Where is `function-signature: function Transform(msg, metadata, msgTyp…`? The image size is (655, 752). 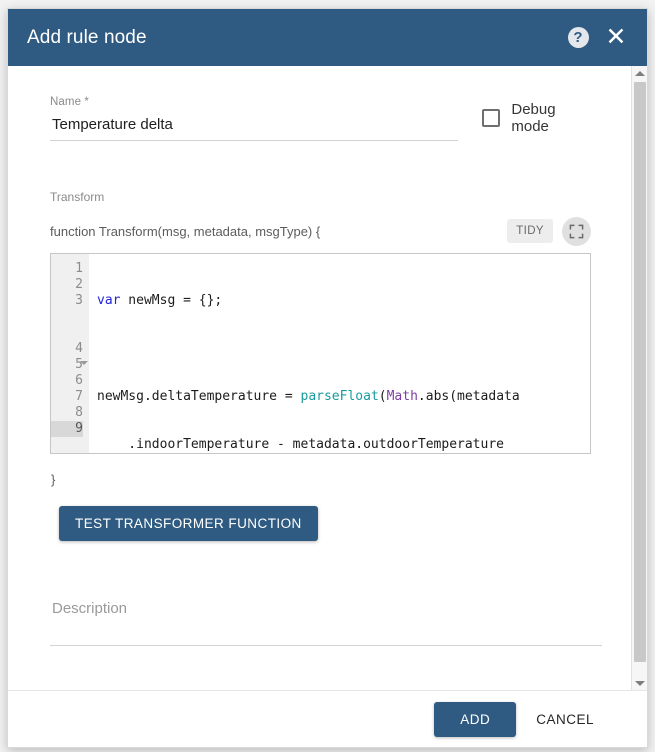 function-signature: function Transform(msg, metadata, msgTyp… is located at coordinates (185, 231).